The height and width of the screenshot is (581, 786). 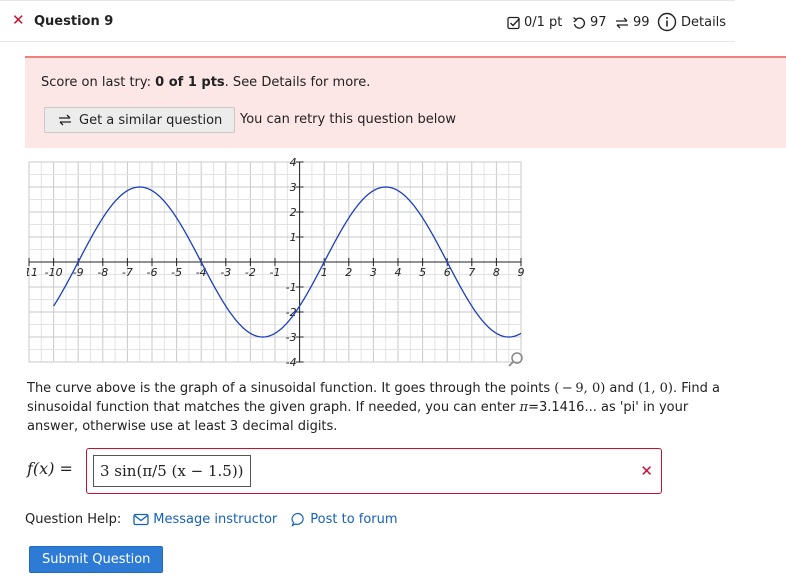 What do you see at coordinates (580, 388) in the screenshot?
I see `point-one: ( − 9, 0)` at bounding box center [580, 388].